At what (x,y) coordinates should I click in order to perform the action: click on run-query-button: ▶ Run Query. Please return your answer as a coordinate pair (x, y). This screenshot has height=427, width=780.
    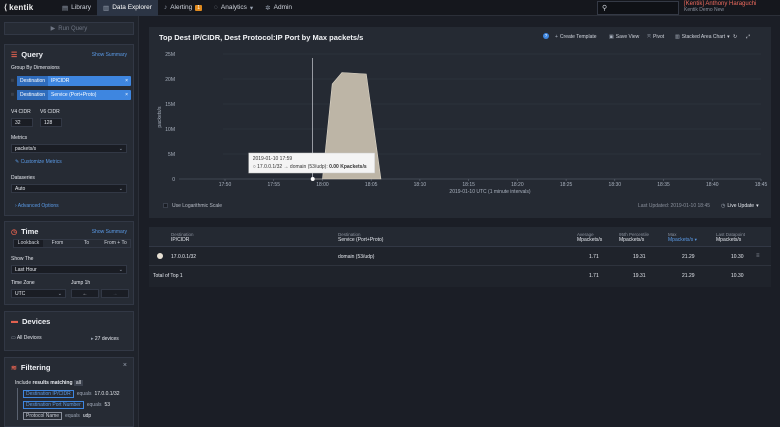
    Looking at the image, I should click on (69, 28).